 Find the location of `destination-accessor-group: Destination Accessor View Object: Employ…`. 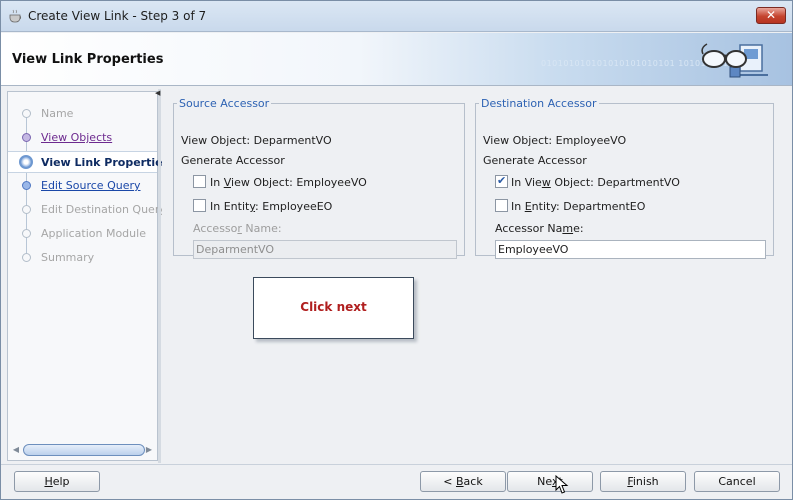

destination-accessor-group: Destination Accessor View Object: Employ… is located at coordinates (624, 178).